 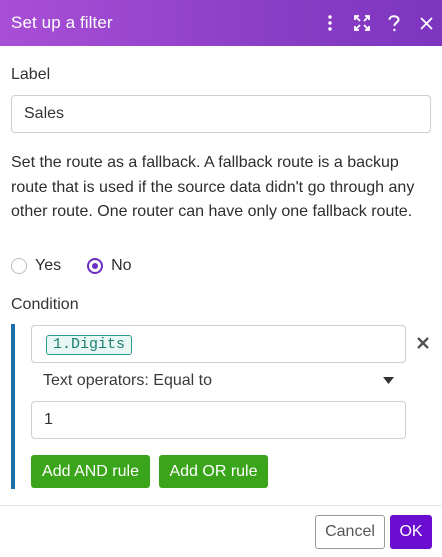 What do you see at coordinates (221, 23) in the screenshot?
I see `dialog-header: Set up a filter` at bounding box center [221, 23].